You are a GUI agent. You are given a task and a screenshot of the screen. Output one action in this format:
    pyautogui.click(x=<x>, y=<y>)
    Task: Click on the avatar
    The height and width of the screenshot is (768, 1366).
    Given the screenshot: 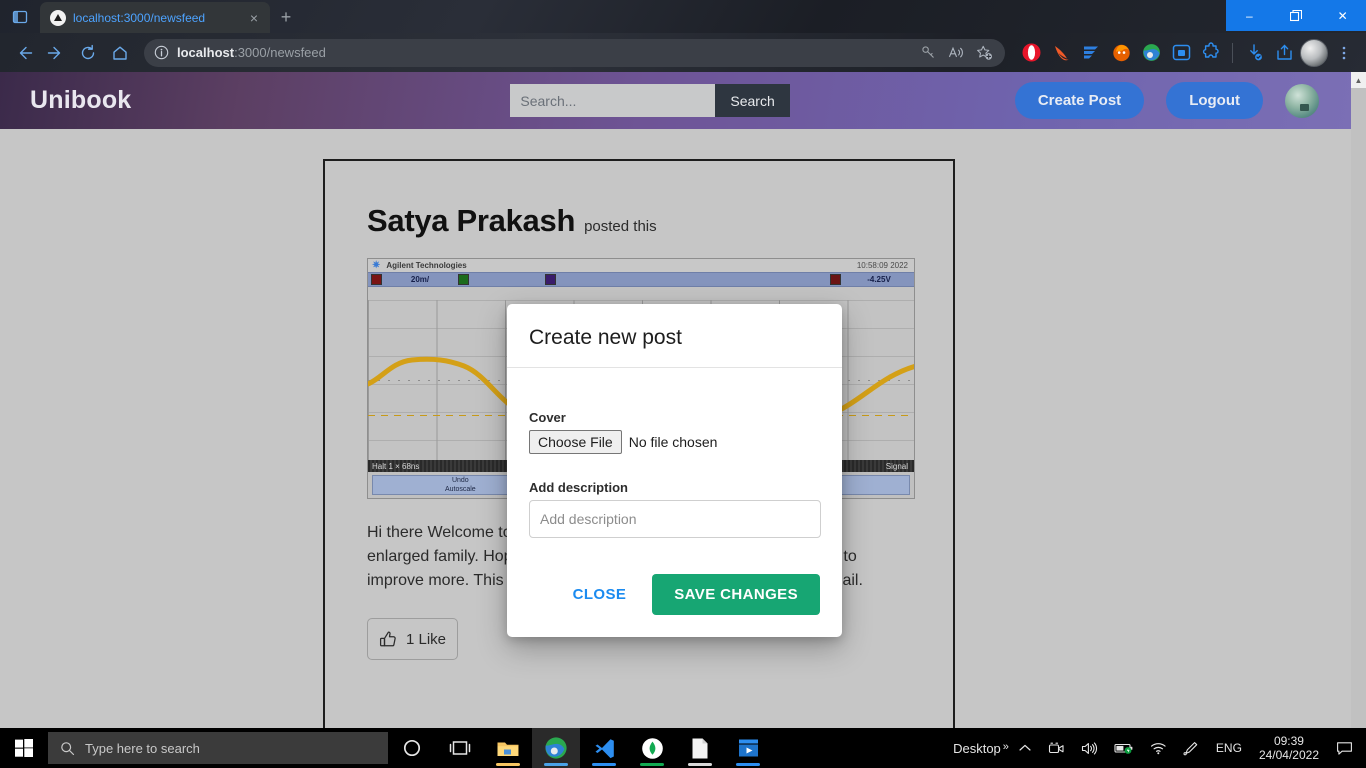 What is the action you would take?
    pyautogui.click(x=1302, y=100)
    